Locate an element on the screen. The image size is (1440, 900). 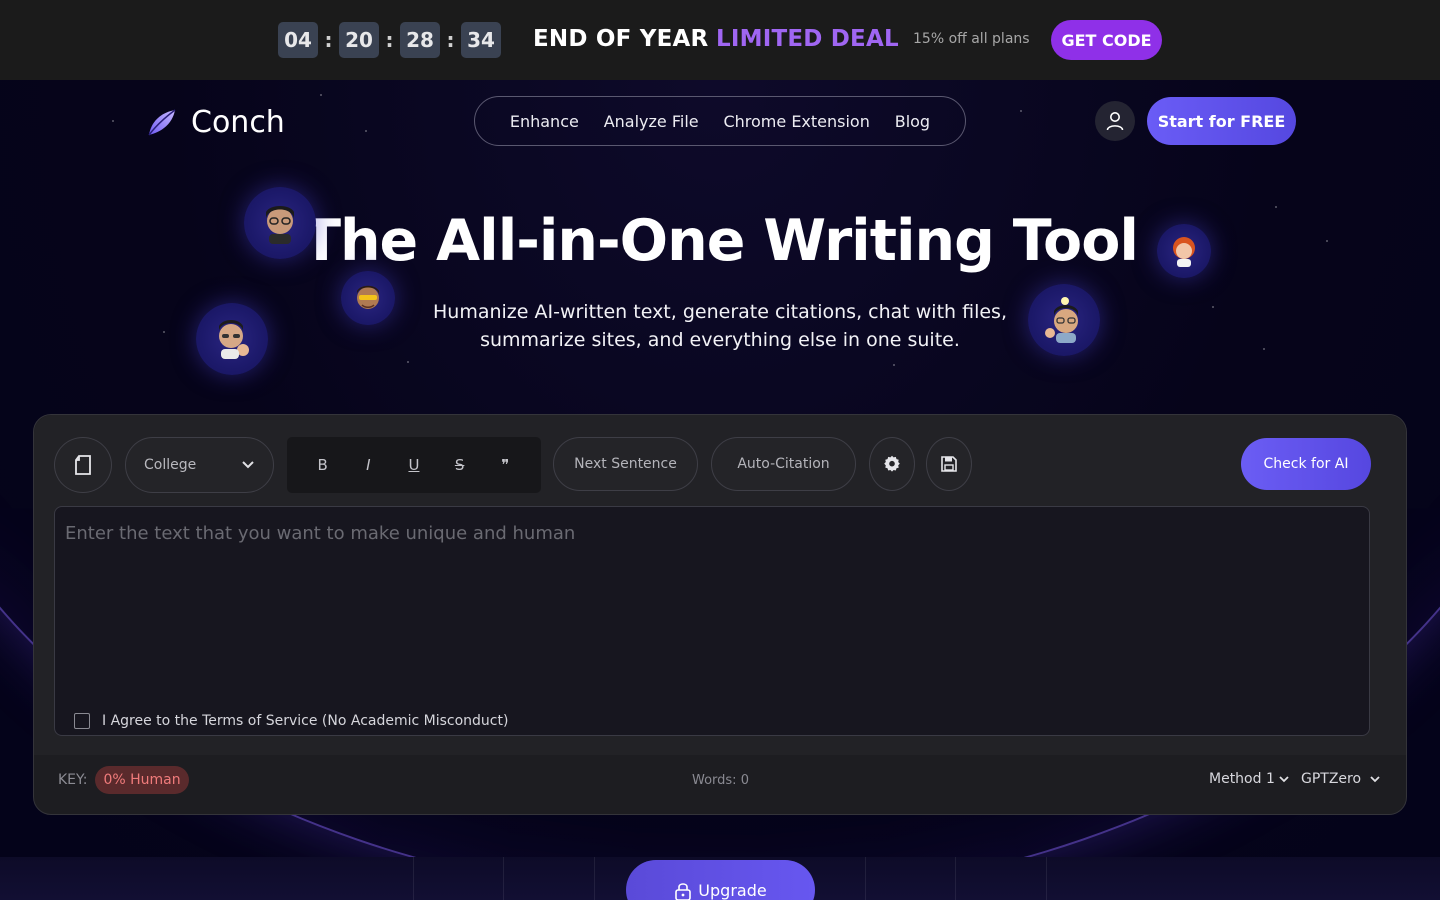
italic-button: I is located at coordinates (368, 465).